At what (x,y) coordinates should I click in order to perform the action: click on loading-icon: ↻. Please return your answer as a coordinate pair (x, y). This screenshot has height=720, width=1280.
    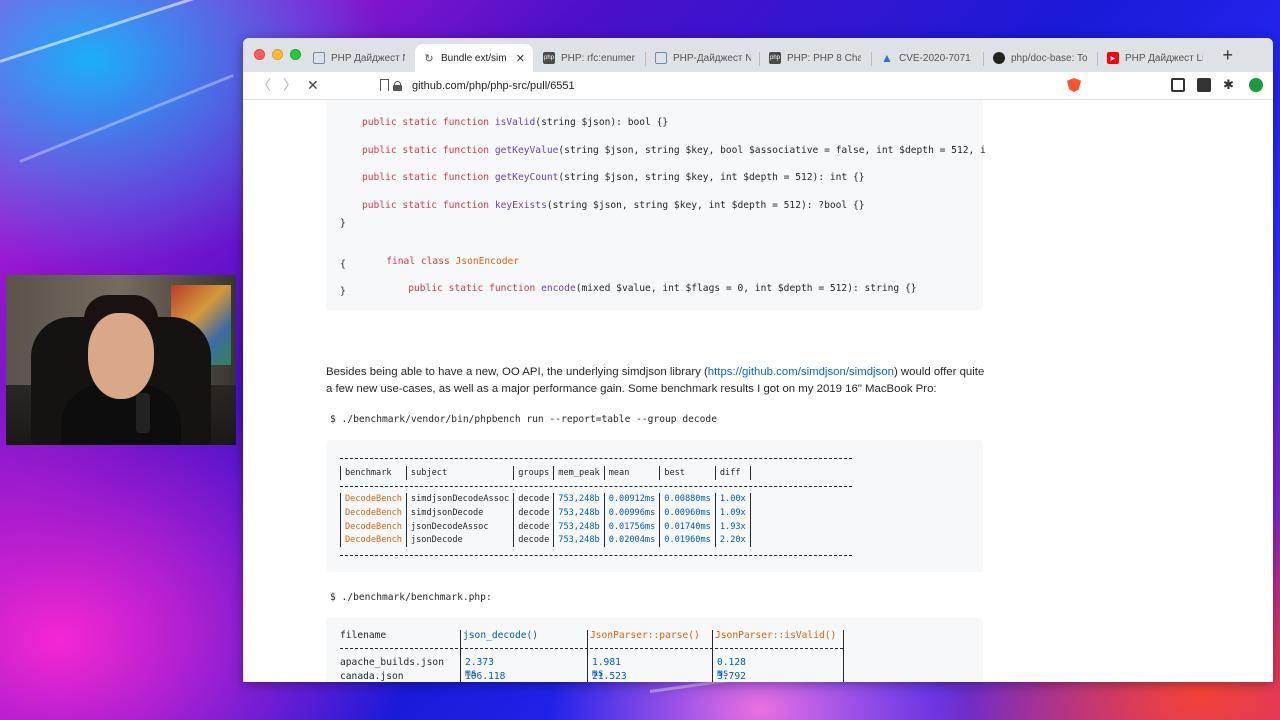
    Looking at the image, I should click on (429, 58).